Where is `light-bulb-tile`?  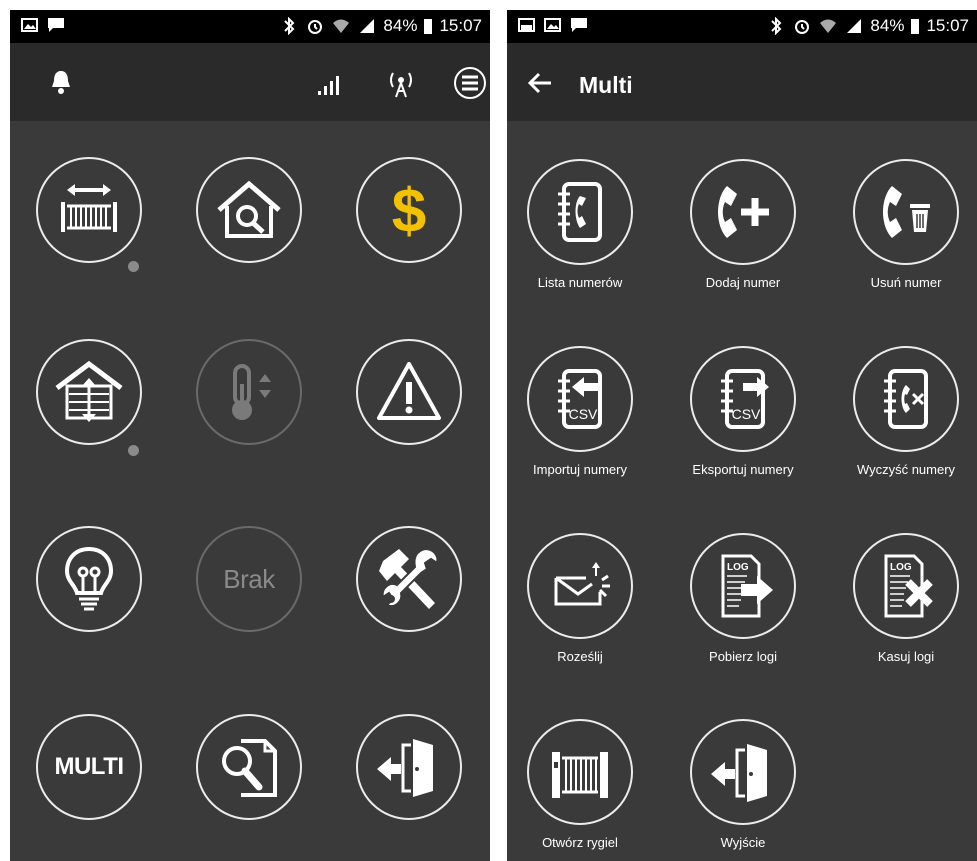
light-bulb-tile is located at coordinates (89, 579).